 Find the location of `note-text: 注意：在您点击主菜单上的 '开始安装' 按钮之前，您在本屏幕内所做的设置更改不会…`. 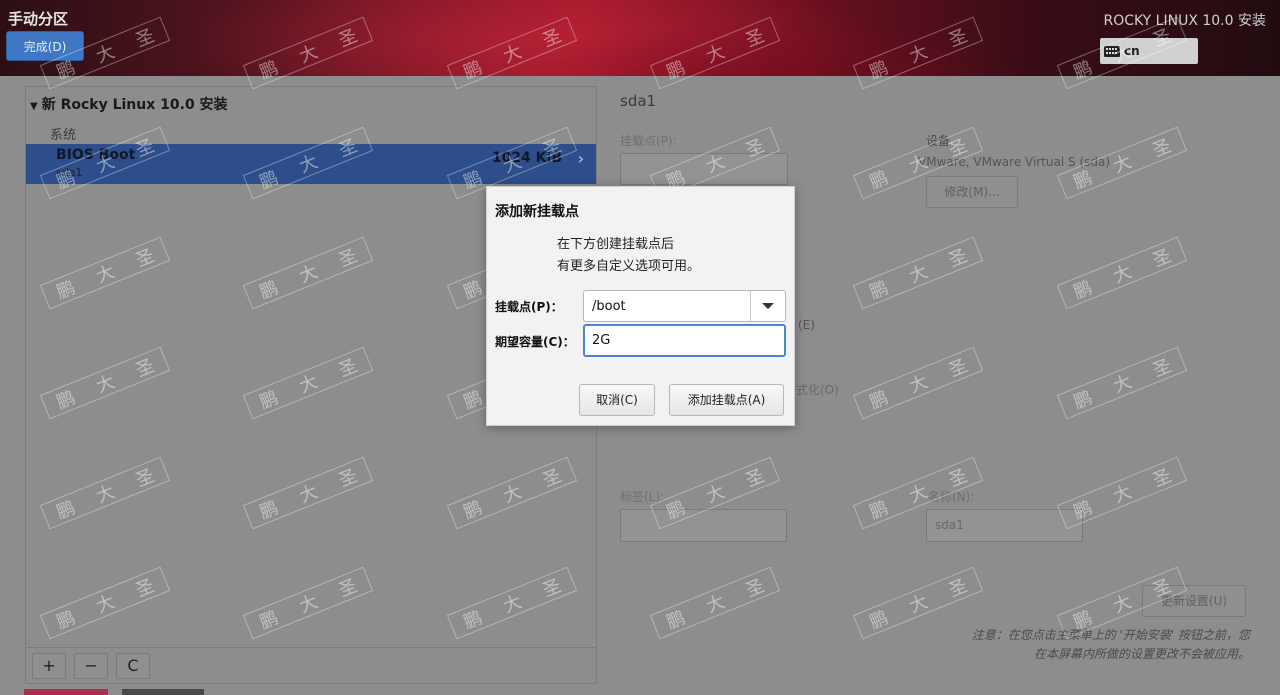

note-text: 注意：在您点击主菜单上的 '开始安装' 按钮之前，您在本屏幕内所做的设置更改不会… is located at coordinates (1110, 644).